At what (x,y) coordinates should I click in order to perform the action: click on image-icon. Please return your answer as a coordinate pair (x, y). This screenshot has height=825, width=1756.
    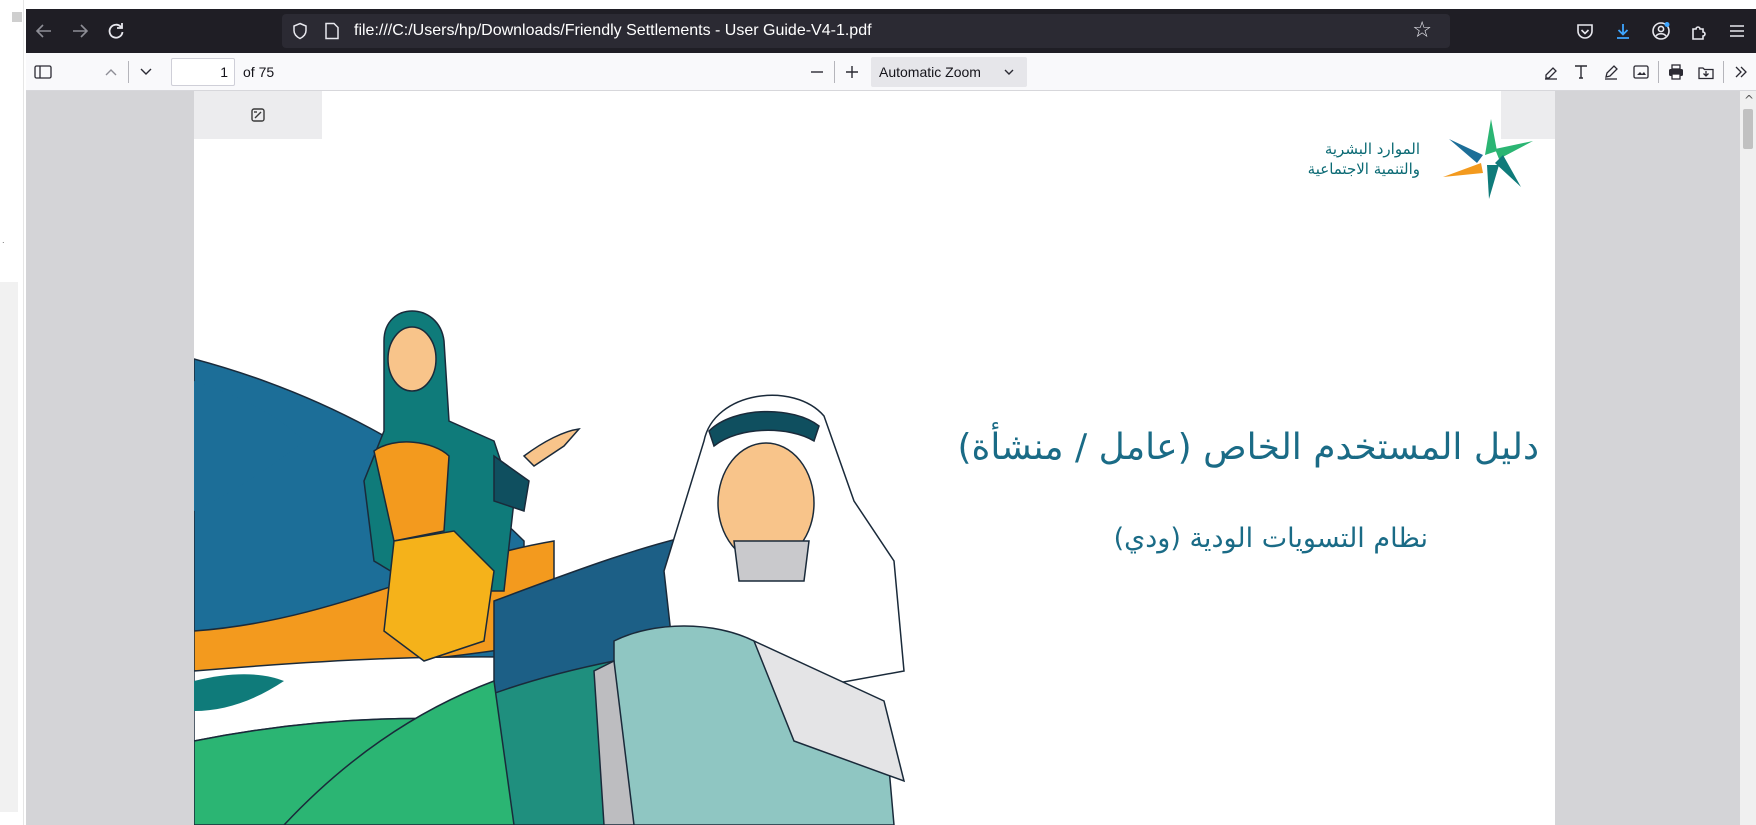
    Looking at the image, I should click on (1641, 72).